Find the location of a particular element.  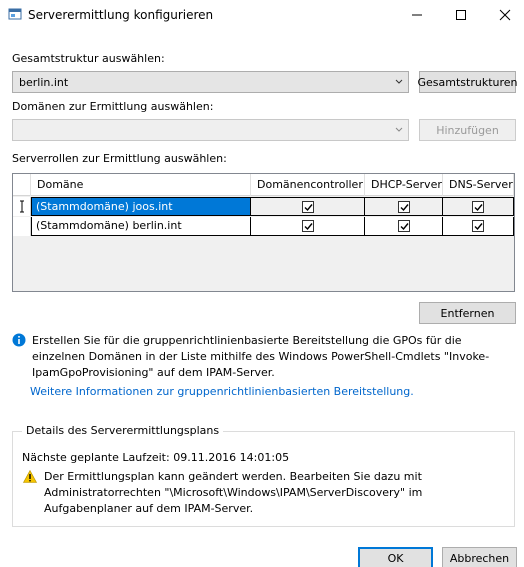

domains-label: Domänen zur Ermittlung auswählen: is located at coordinates (113, 106).